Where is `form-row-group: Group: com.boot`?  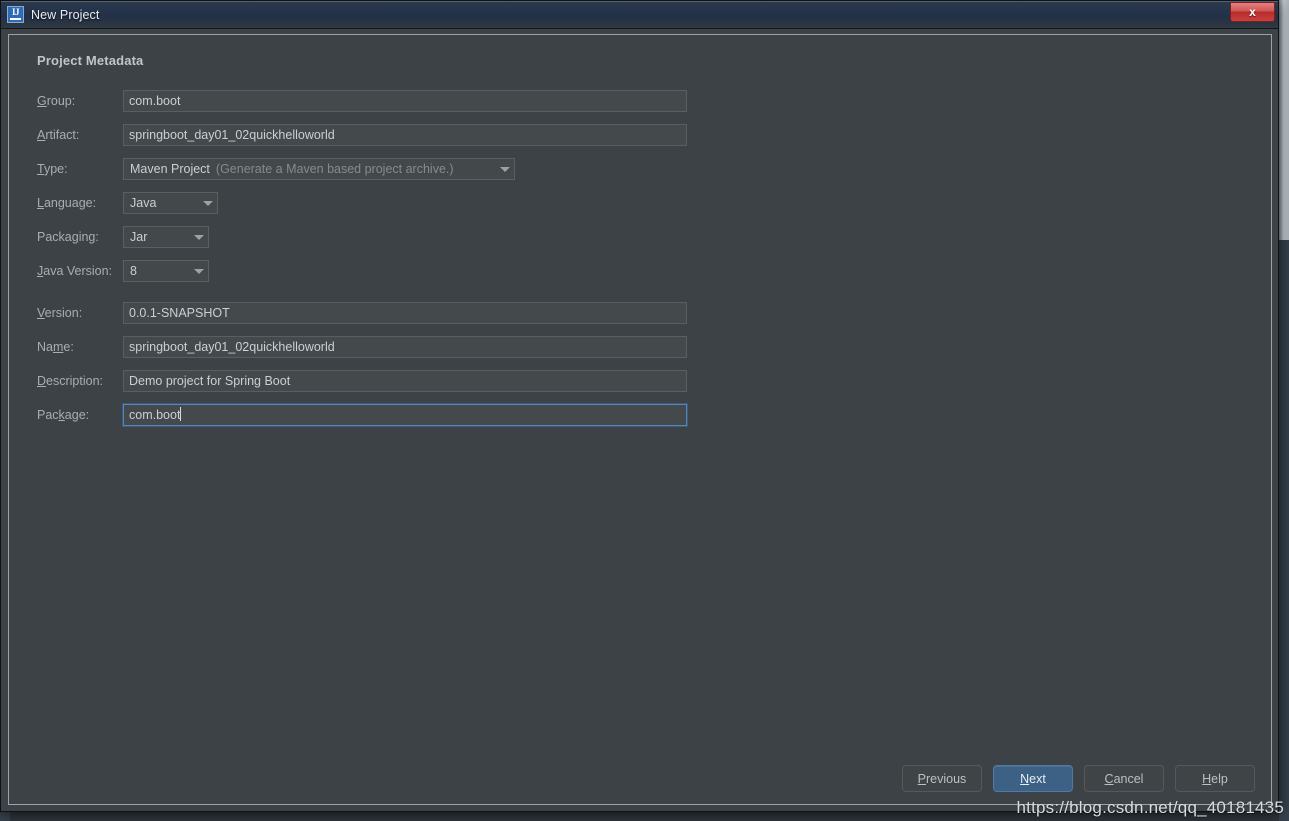
form-row-group: Group: com.boot is located at coordinates (640, 101).